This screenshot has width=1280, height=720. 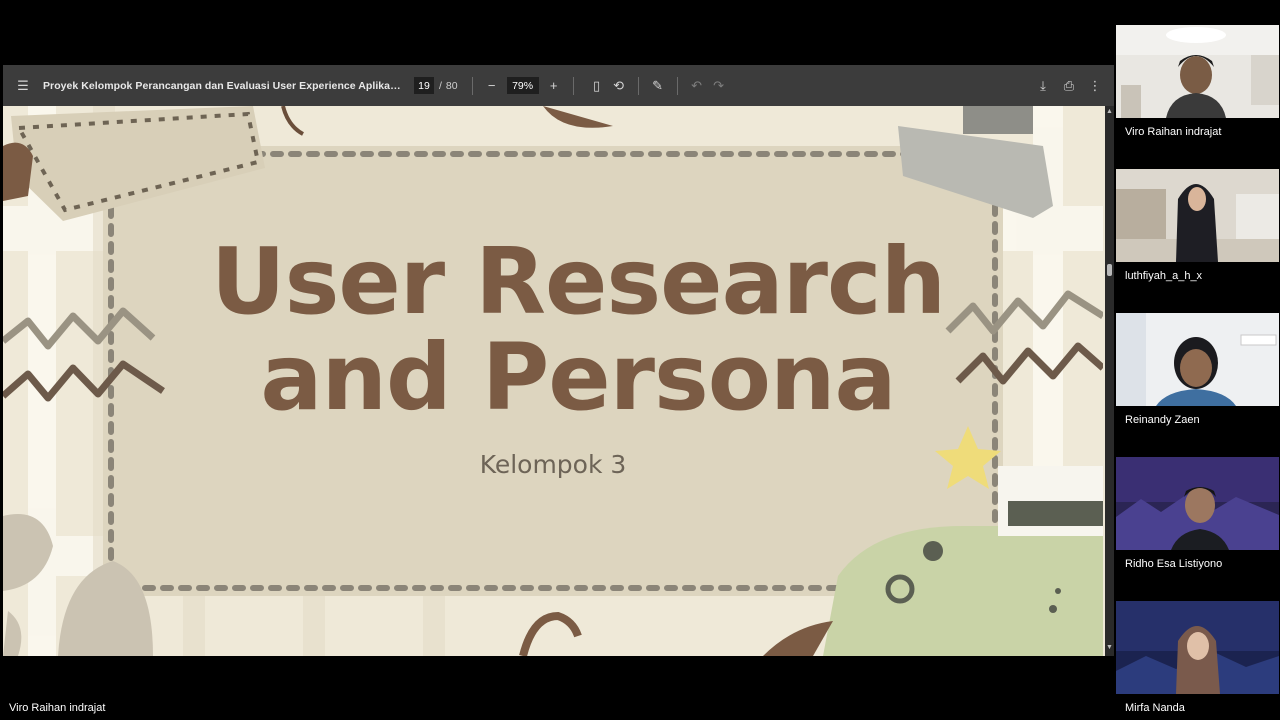 What do you see at coordinates (1155, 708) in the screenshot?
I see `participant-name-5: Mirfa Nanda` at bounding box center [1155, 708].